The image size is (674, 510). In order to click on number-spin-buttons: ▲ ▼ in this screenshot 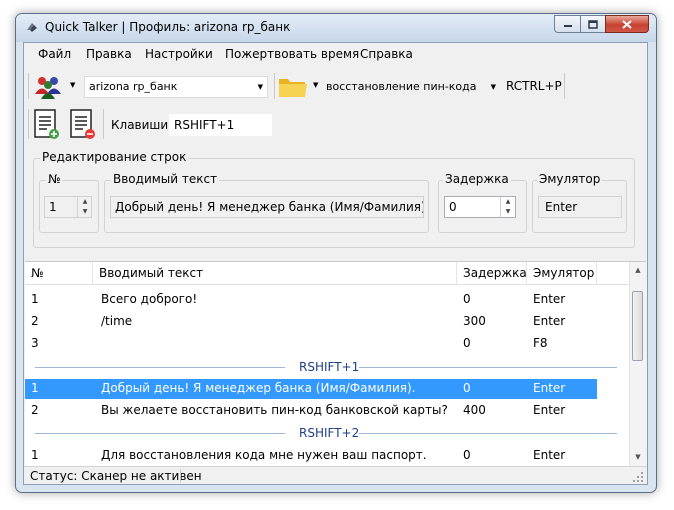, I will do `click(84, 207)`.